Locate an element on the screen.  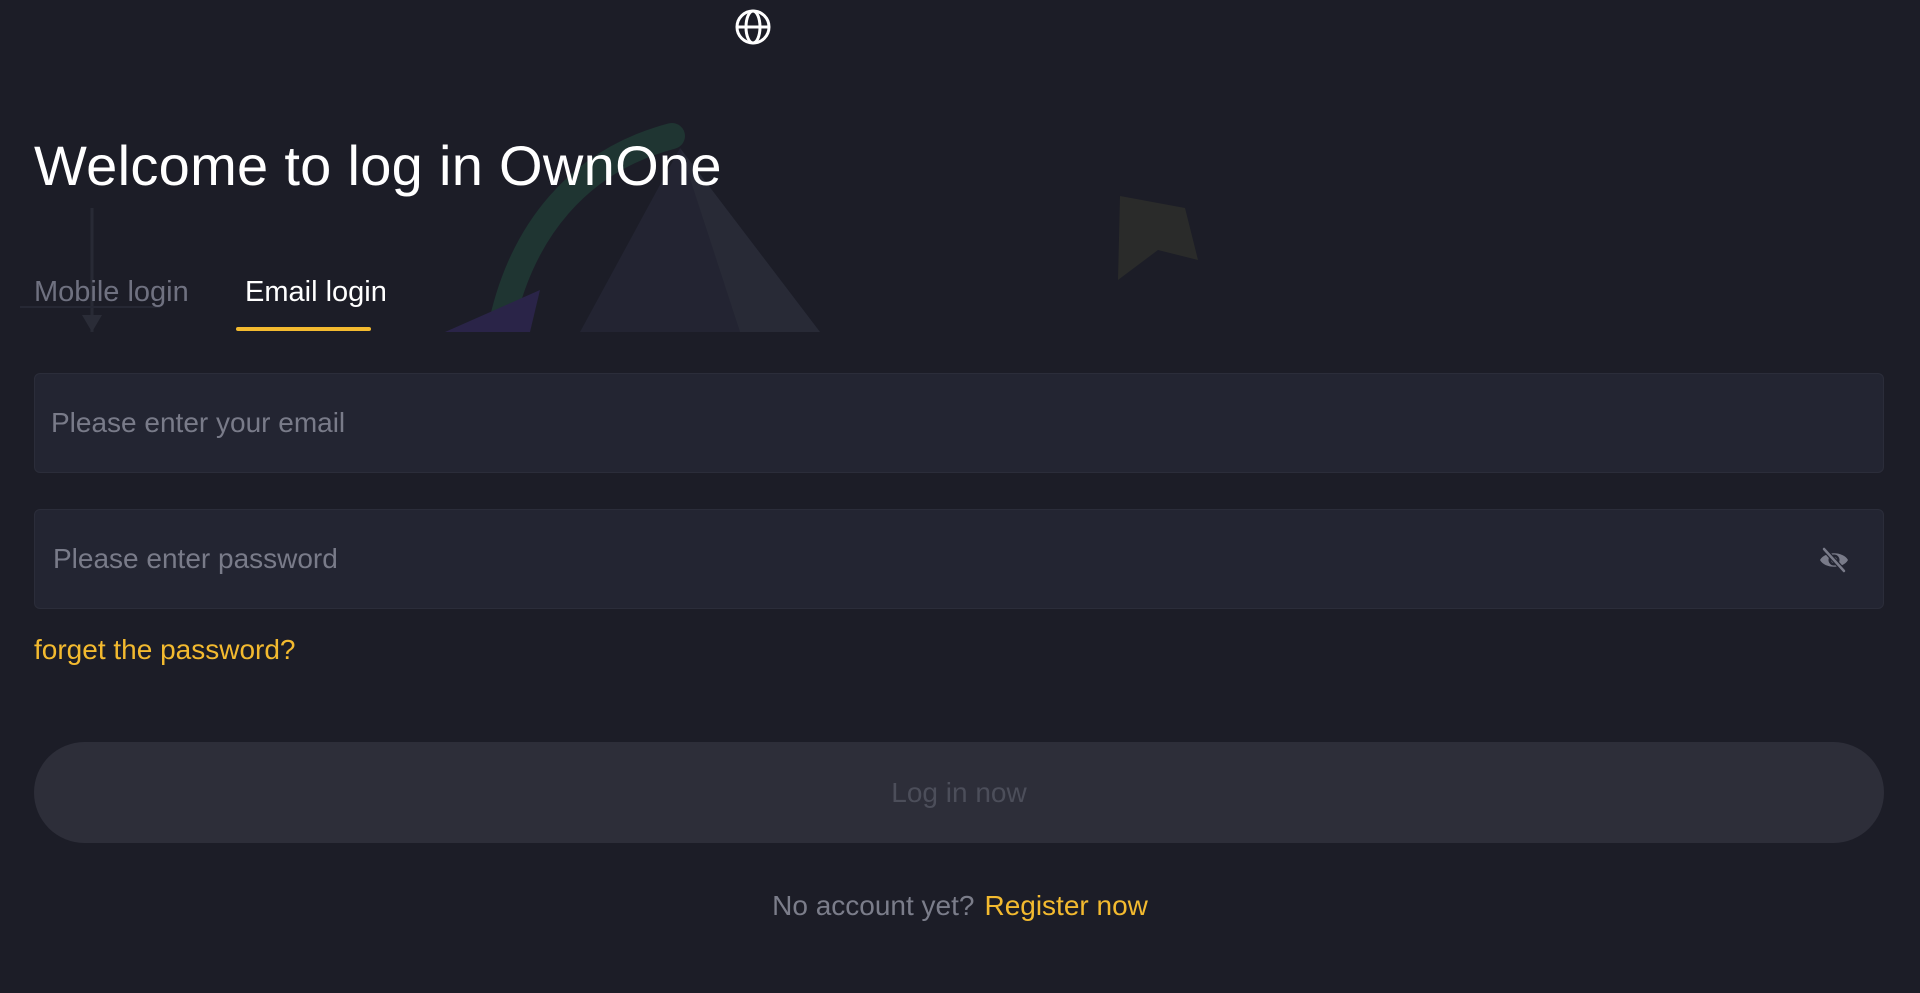
login-button: Log in now is located at coordinates (959, 792).